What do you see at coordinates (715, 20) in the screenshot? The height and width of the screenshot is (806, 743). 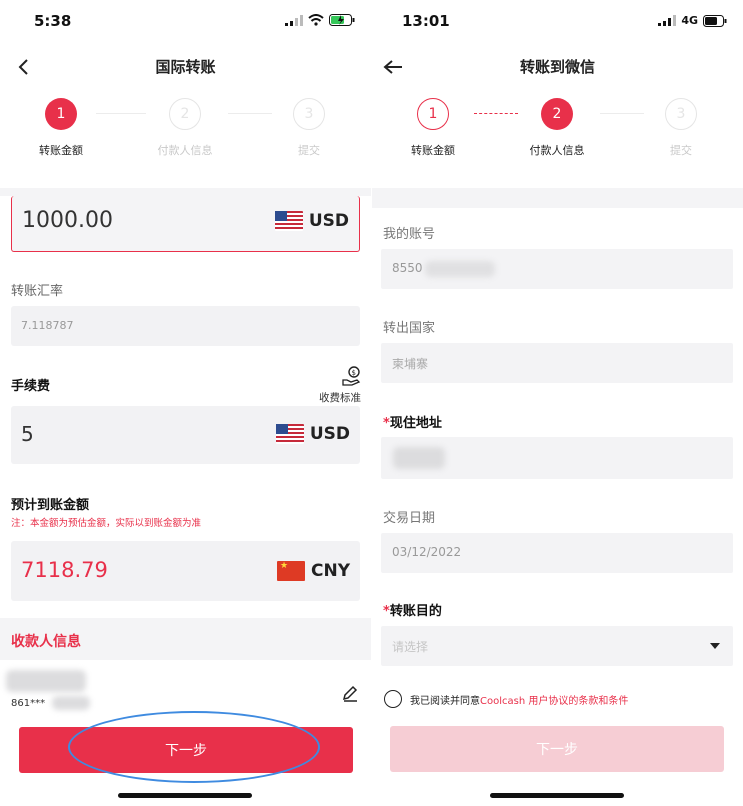 I see `battery-icon` at bounding box center [715, 20].